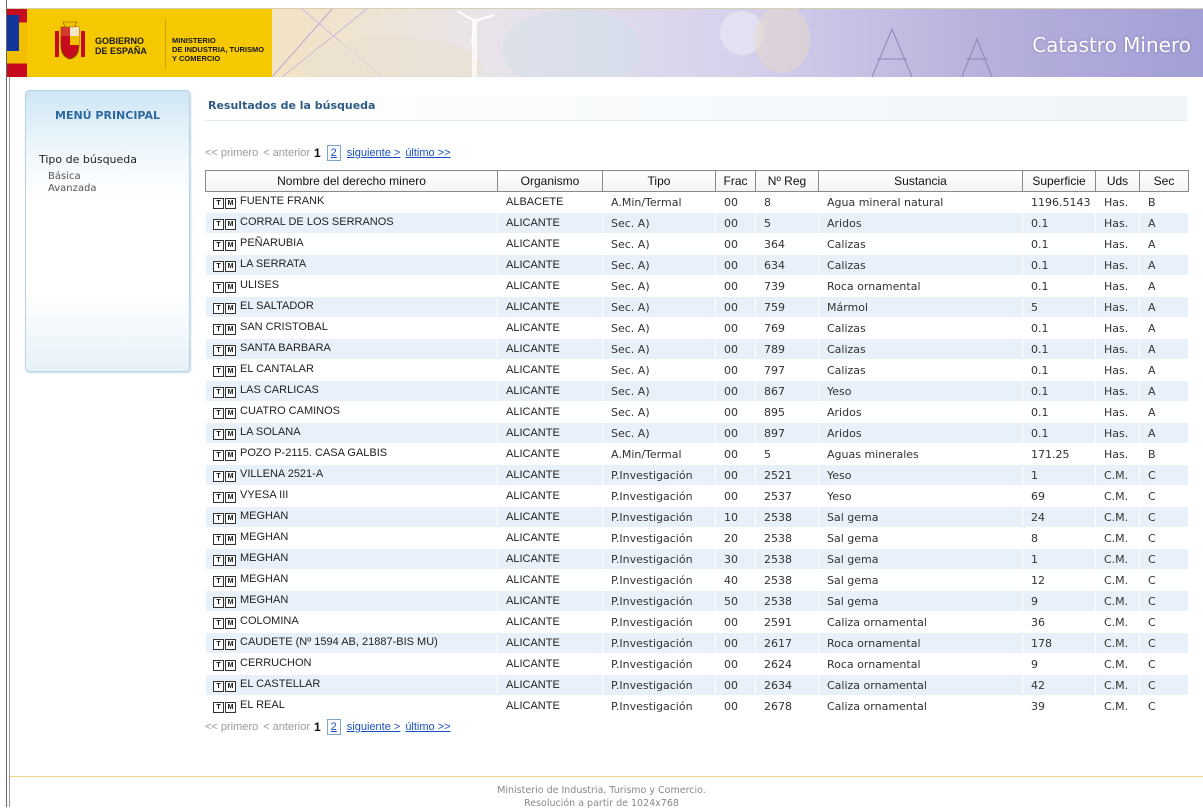 The width and height of the screenshot is (1203, 809). What do you see at coordinates (1164, 181) in the screenshot?
I see `column-header: Sec` at bounding box center [1164, 181].